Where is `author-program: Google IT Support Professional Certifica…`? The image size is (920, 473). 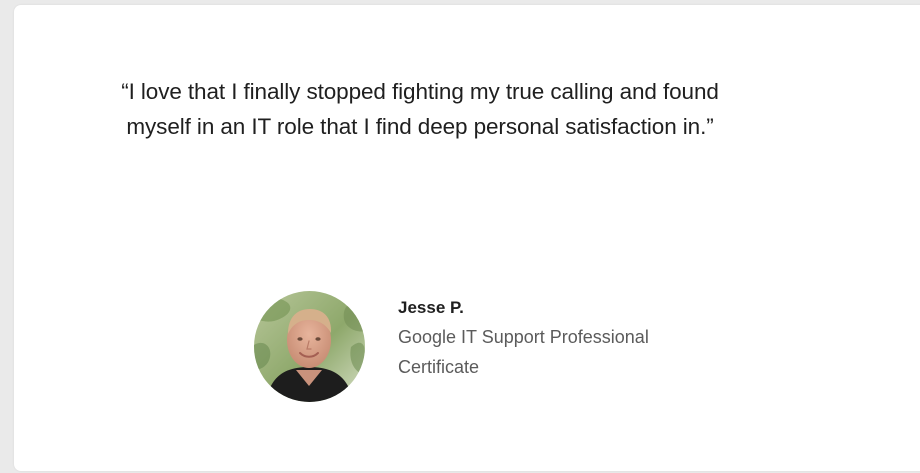 author-program: Google IT Support Professional Certifica… is located at coordinates (523, 352).